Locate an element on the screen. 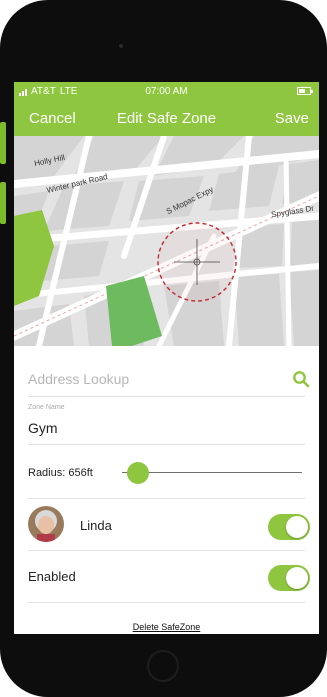 This screenshot has width=327, height=697. save-button: Save is located at coordinates (292, 118).